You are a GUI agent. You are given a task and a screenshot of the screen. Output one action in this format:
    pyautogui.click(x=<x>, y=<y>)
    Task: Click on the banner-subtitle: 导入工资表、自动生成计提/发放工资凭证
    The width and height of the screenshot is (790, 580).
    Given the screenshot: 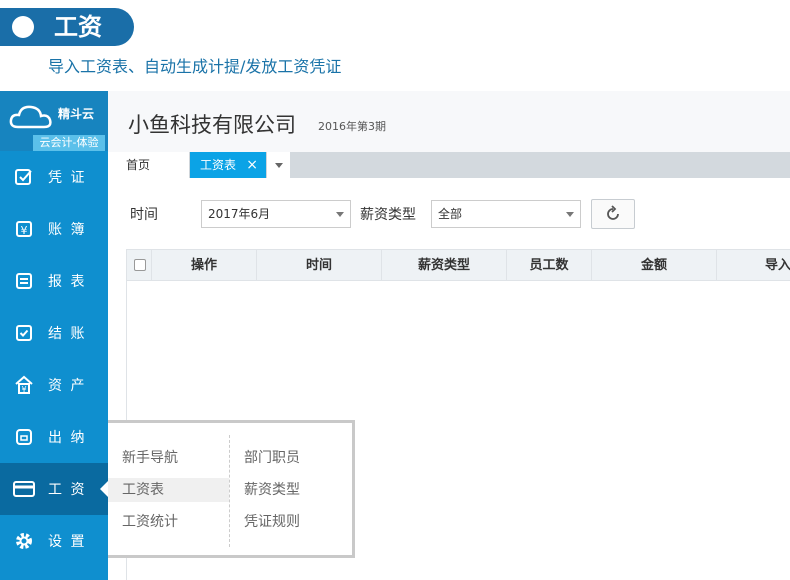 What is the action you would take?
    pyautogui.click(x=195, y=66)
    